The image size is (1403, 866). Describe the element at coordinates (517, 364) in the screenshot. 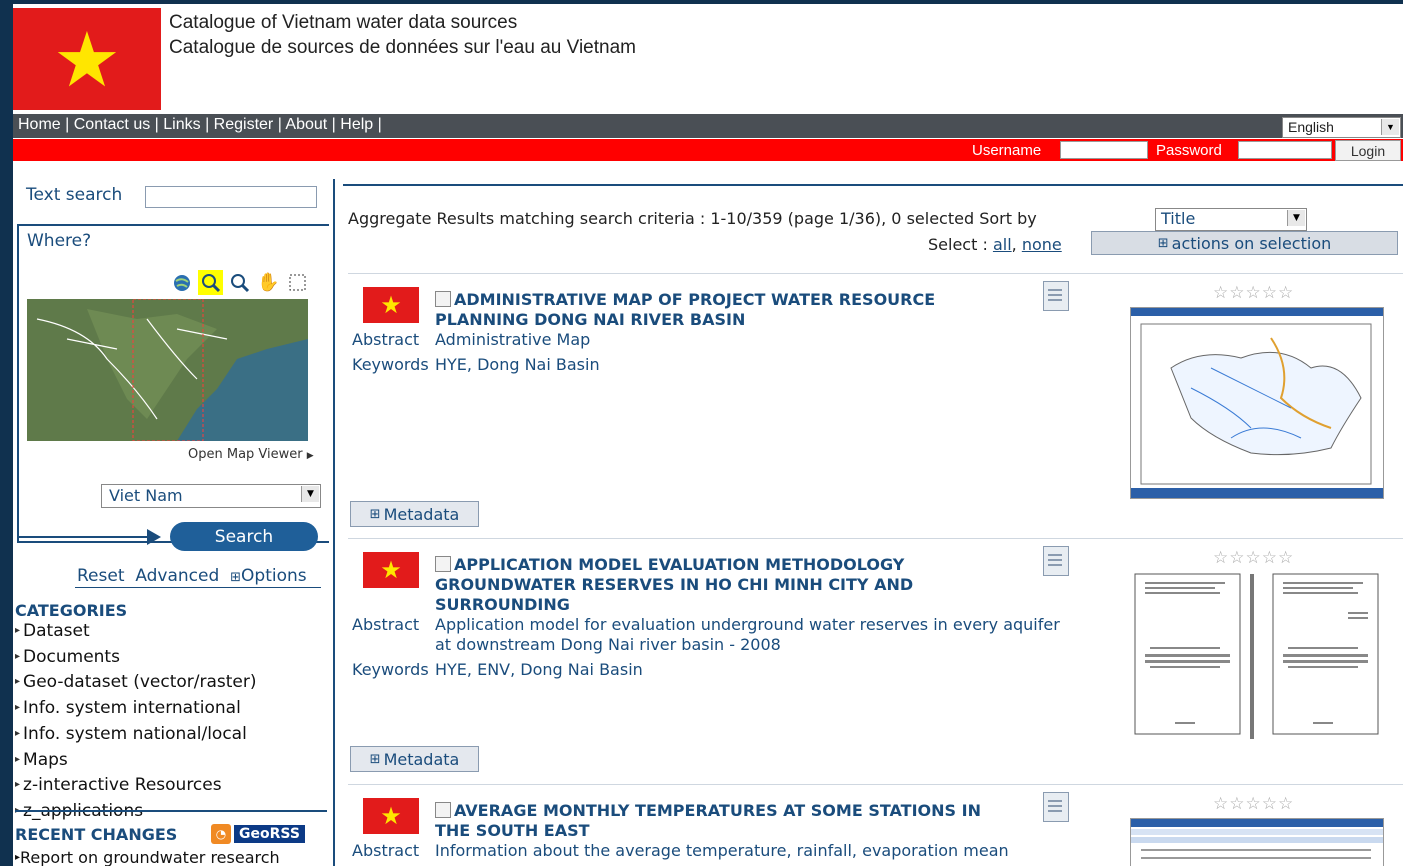

I see `keywords-value: HYE, Dong Nai Basin` at that location.